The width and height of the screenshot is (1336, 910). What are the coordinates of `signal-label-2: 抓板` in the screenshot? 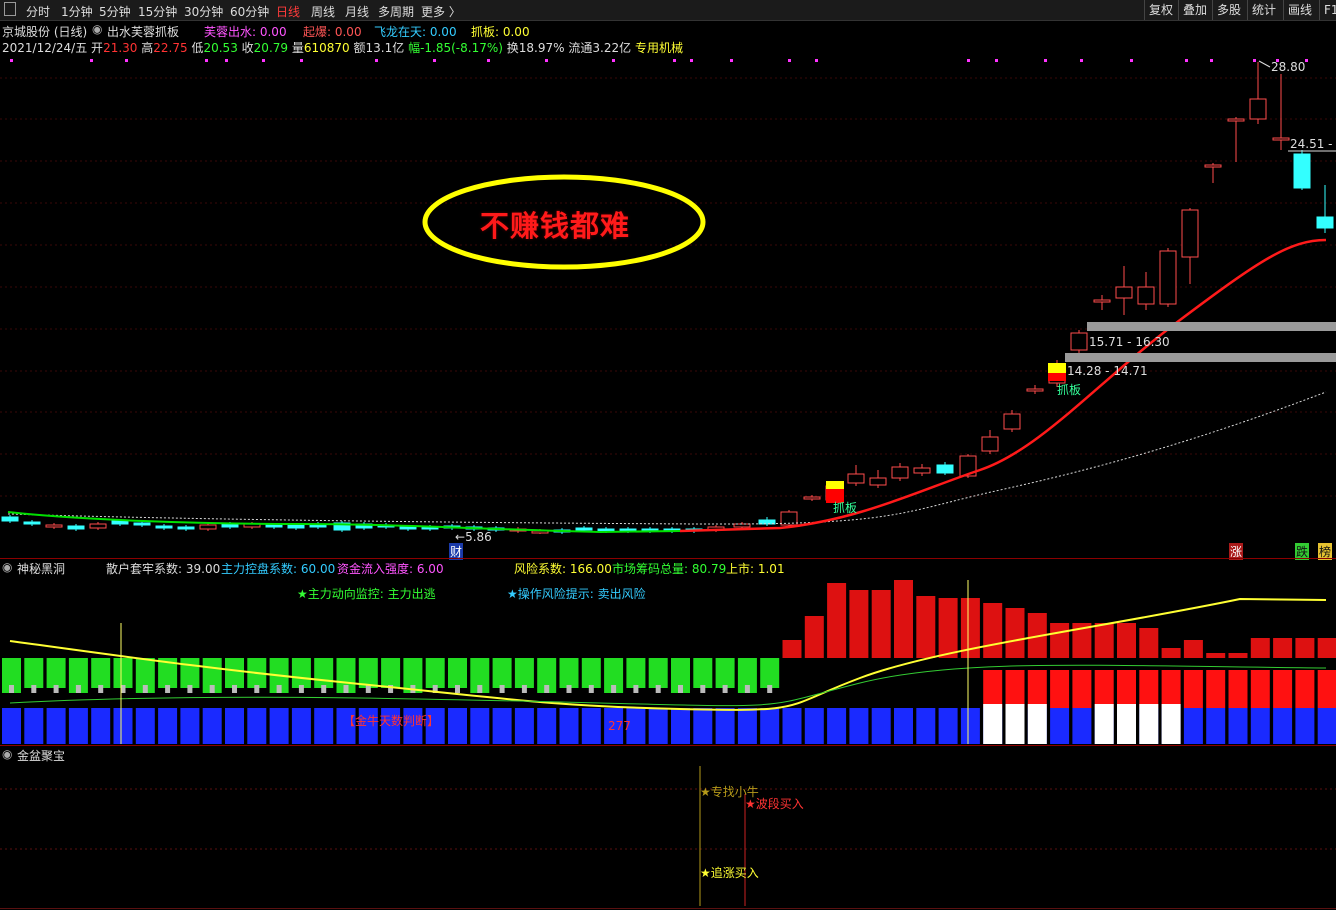 It's located at (1069, 390).